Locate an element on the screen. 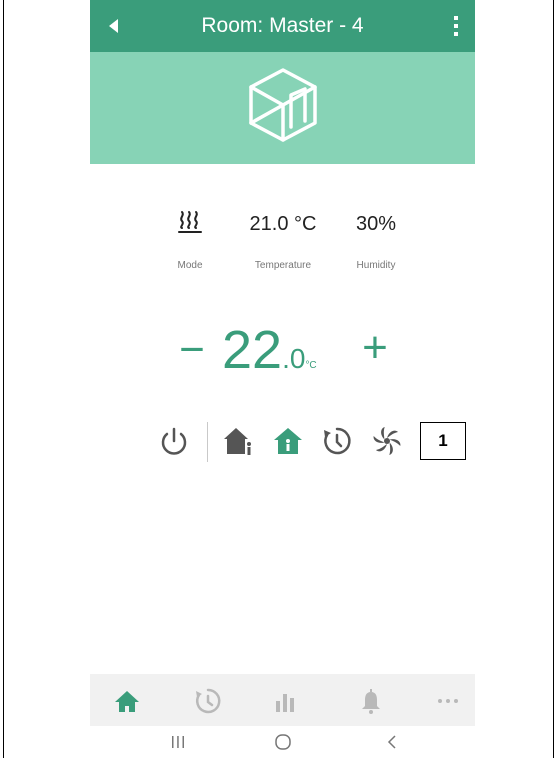 This screenshot has height=758, width=557. room-hero-banner is located at coordinates (282, 108).